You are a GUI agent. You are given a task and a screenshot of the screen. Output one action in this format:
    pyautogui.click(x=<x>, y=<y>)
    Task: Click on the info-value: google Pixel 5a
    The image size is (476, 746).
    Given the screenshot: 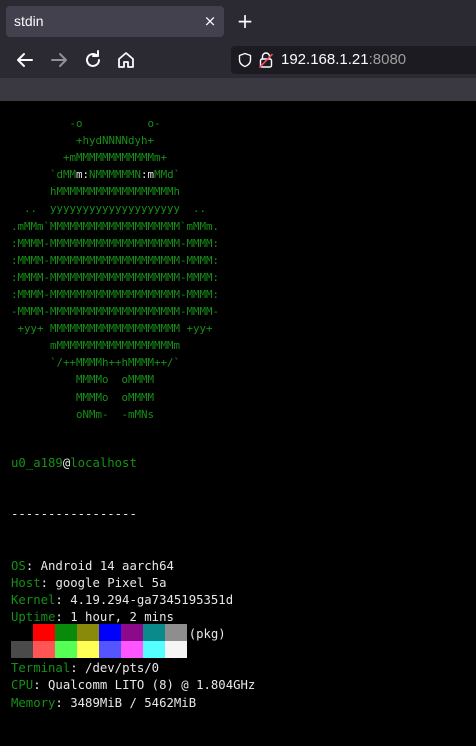 What is the action you would take?
    pyautogui.click(x=111, y=582)
    